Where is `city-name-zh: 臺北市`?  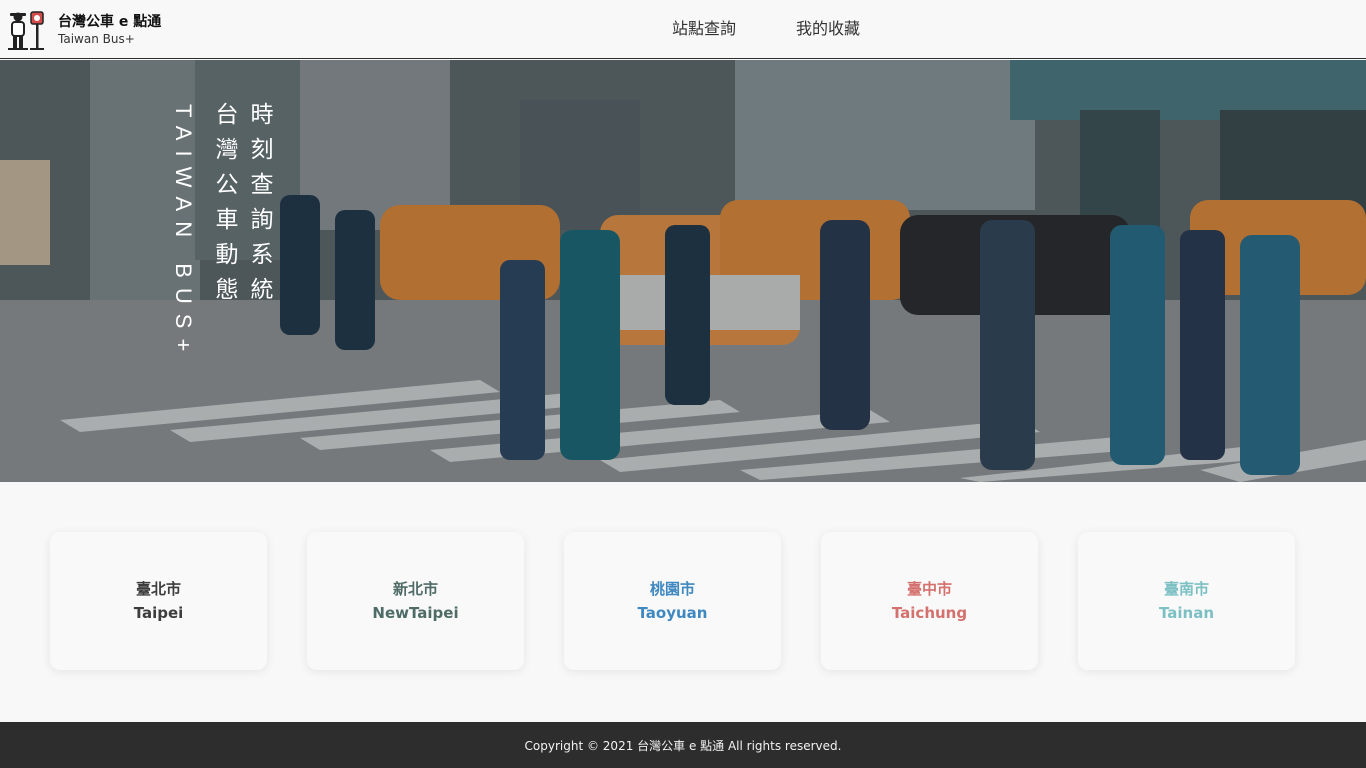 city-name-zh: 臺北市 is located at coordinates (158, 589).